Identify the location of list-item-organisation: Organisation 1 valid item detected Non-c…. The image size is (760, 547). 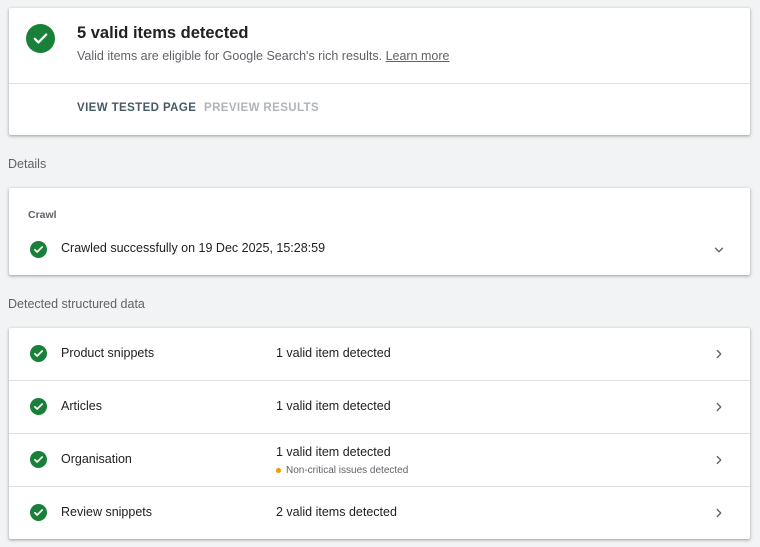
(379, 460).